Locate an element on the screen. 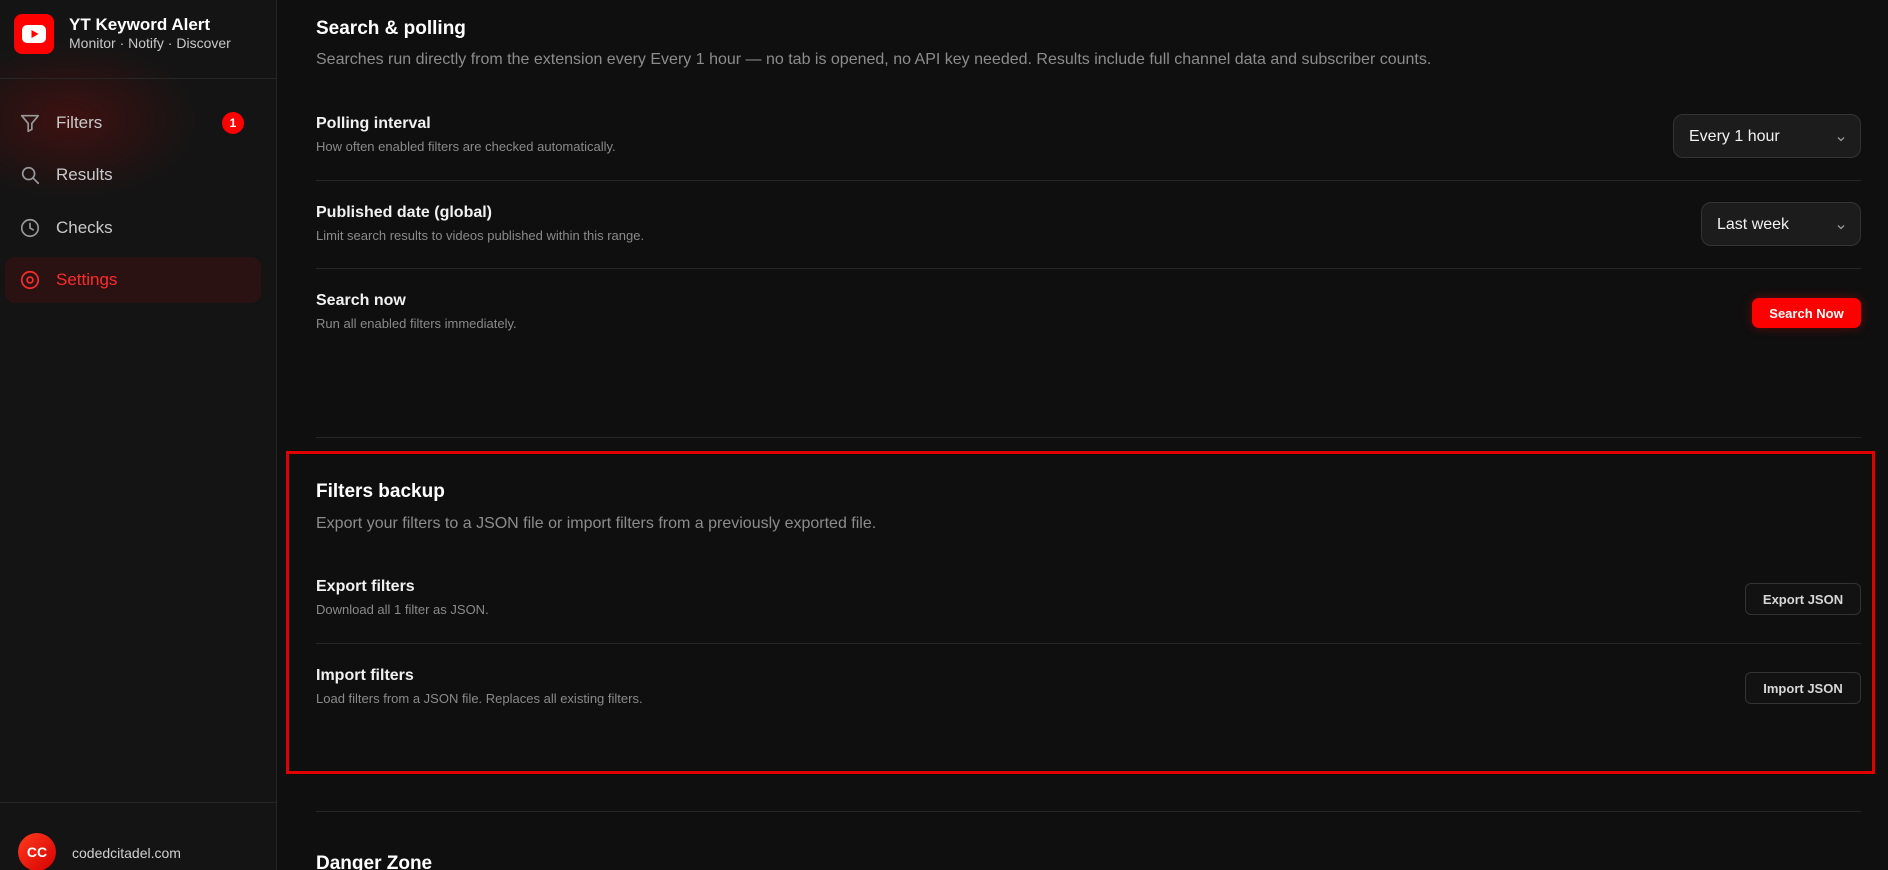 The width and height of the screenshot is (1888, 870). sidebar-item-label: Filters is located at coordinates (79, 122).